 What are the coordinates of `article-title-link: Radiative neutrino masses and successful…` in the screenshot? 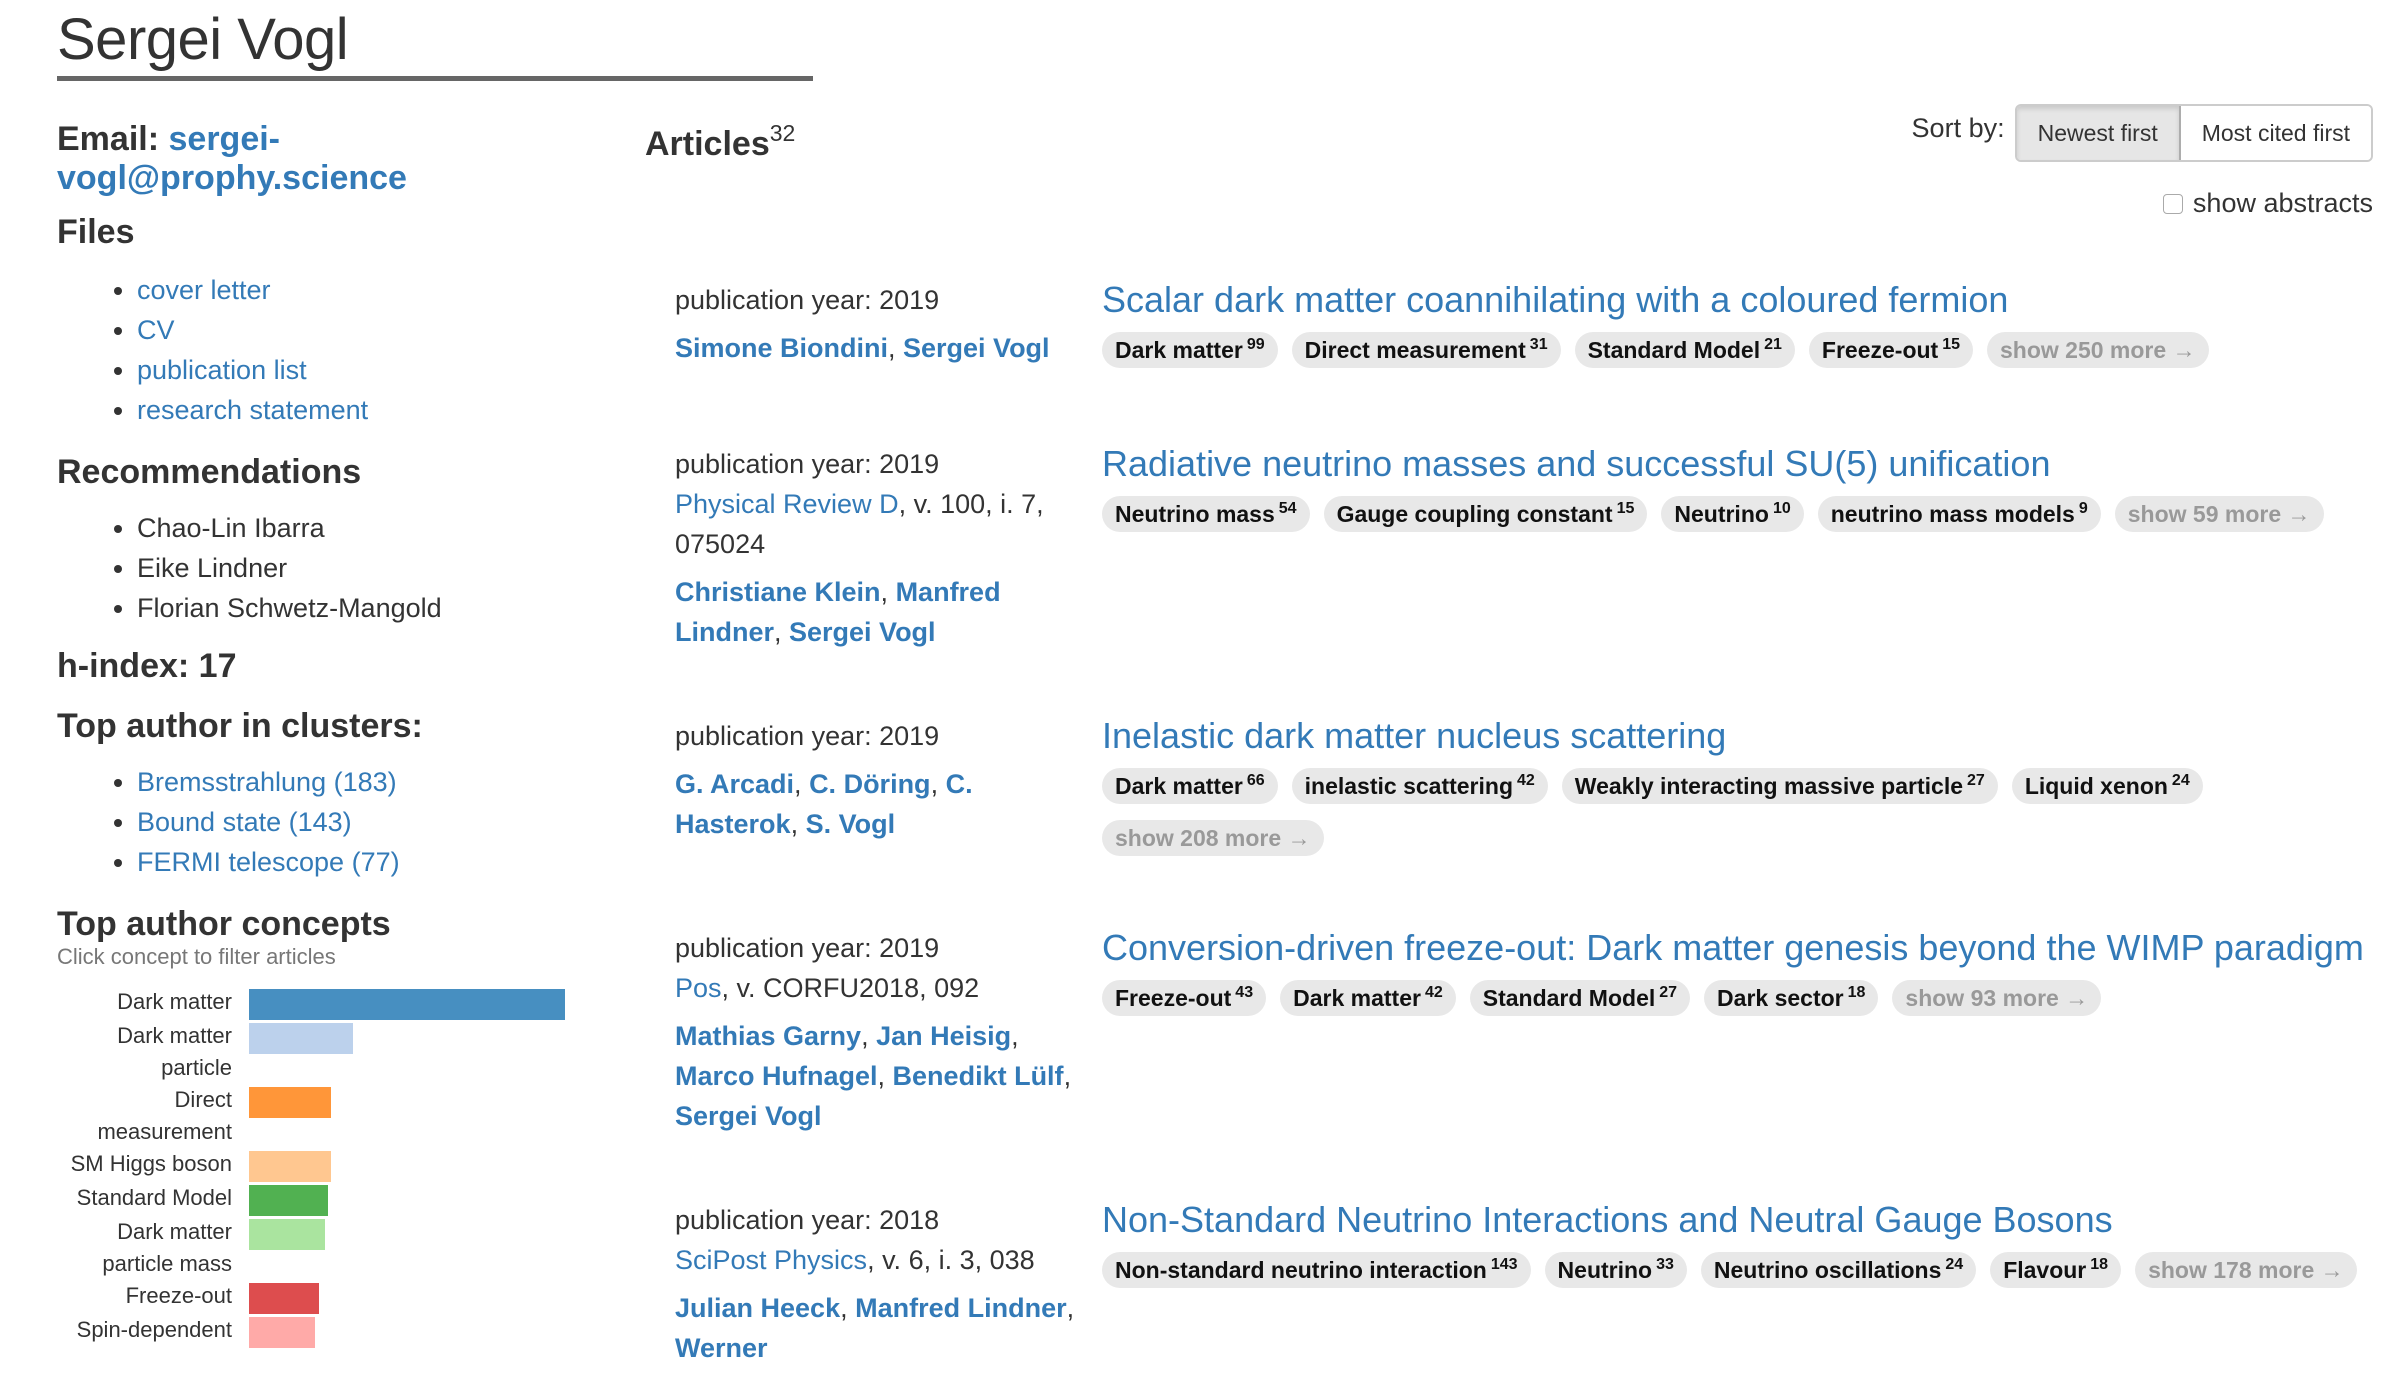 It's located at (1576, 463).